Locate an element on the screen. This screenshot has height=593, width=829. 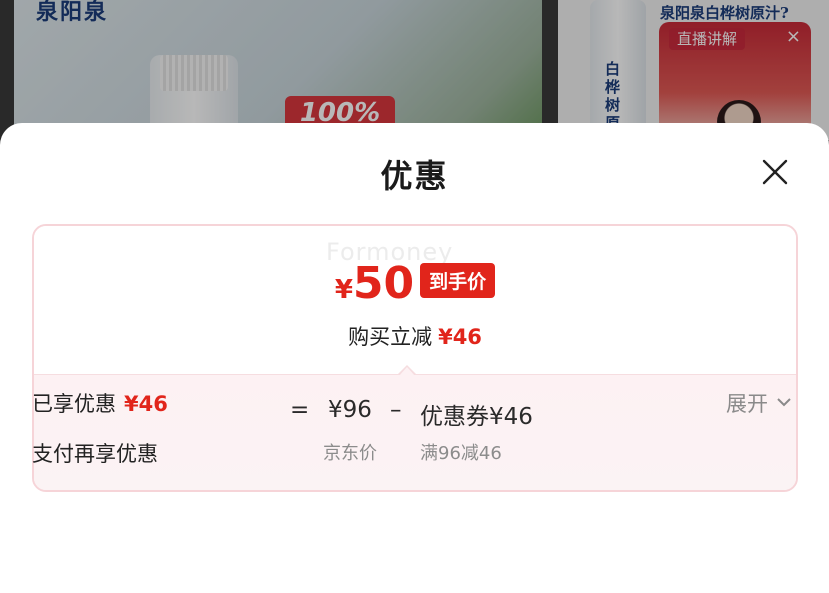
expand-button: 展开 is located at coordinates (759, 403).